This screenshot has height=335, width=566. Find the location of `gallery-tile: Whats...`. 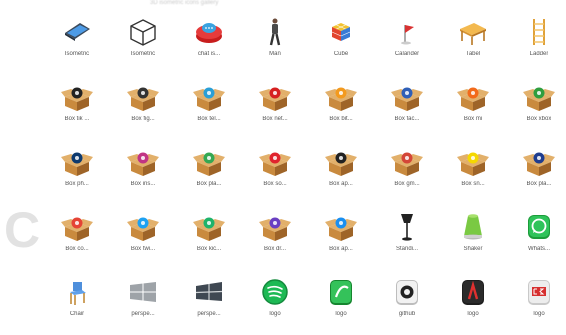

gallery-tile: Whats... is located at coordinates (536, 237).